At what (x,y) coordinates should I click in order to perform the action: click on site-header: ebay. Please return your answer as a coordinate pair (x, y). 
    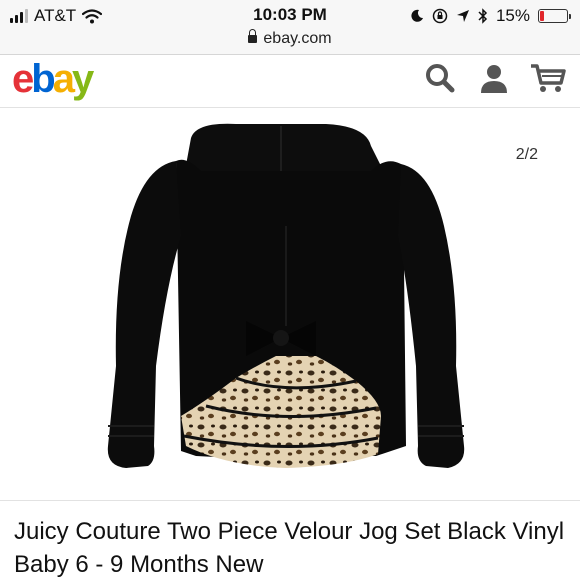
    Looking at the image, I should click on (290, 81).